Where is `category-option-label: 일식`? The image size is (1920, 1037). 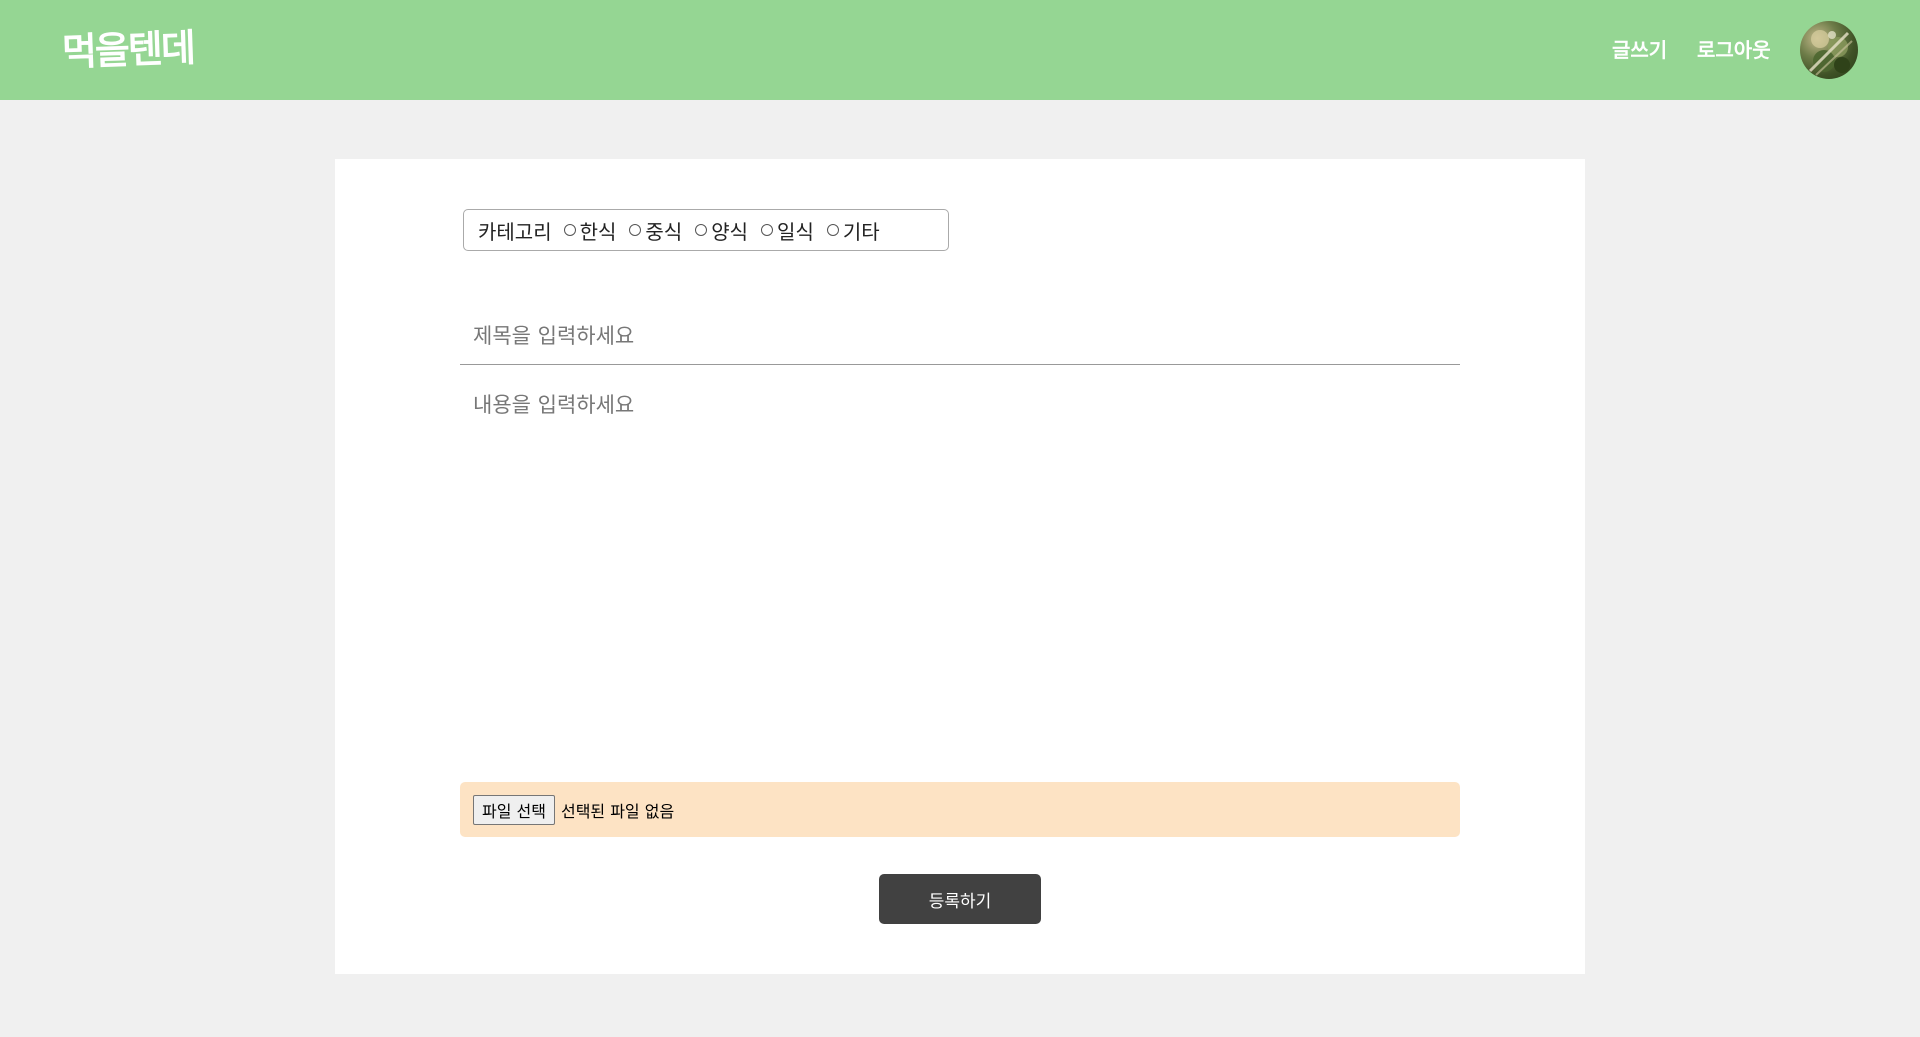
category-option-label: 일식 is located at coordinates (795, 231).